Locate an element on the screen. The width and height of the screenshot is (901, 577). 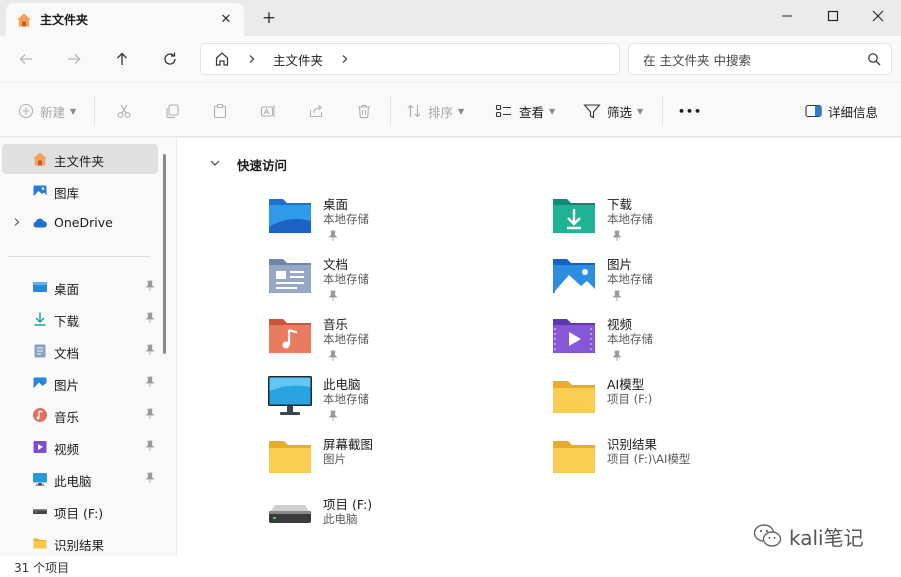
sidebar-item-label: 文档 is located at coordinates (67, 353).